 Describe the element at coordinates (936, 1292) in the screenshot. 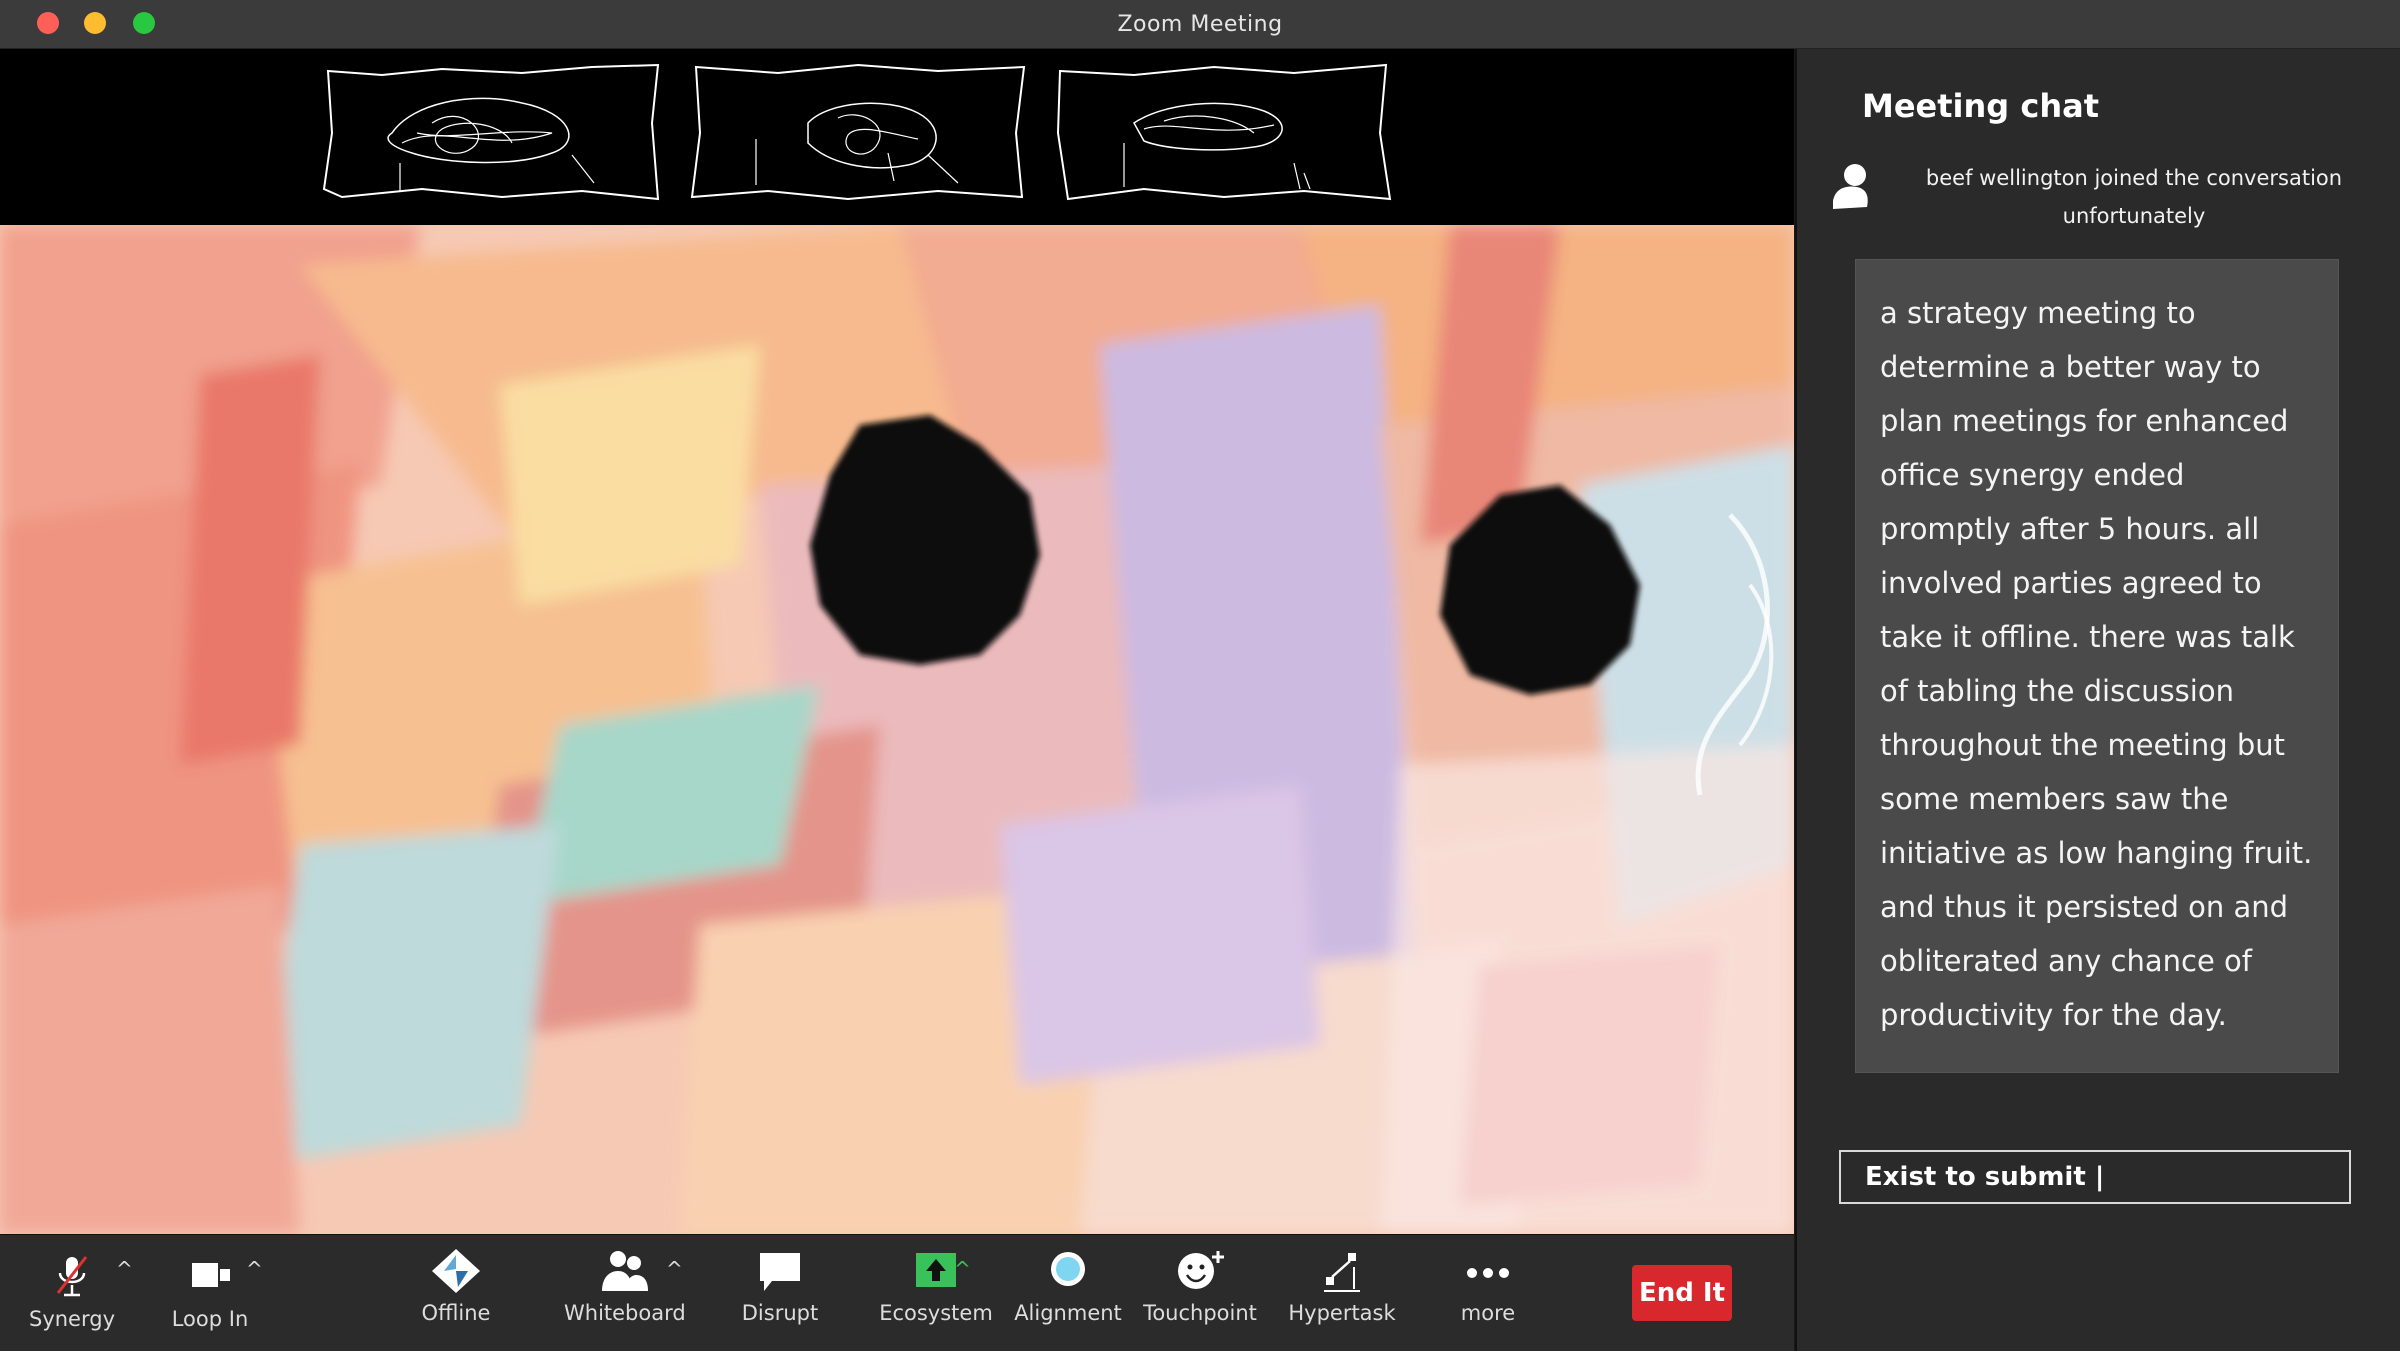

I see `ecosystem-button: Ecosystem` at that location.